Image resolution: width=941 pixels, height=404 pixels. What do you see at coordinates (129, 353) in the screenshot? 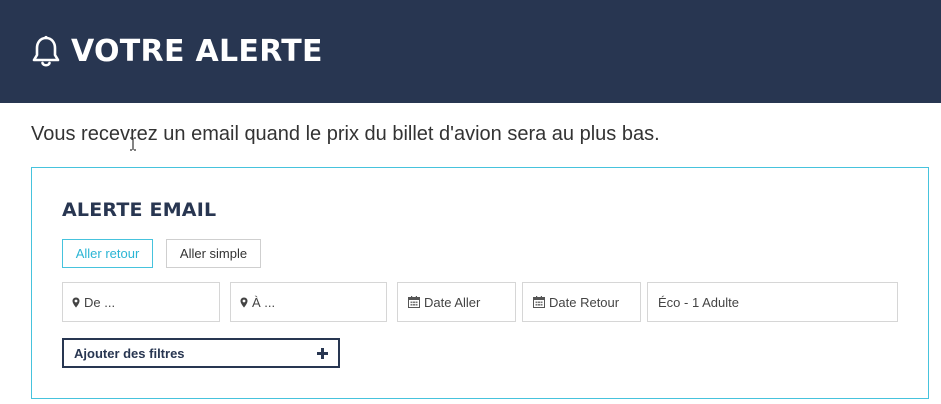
I see `add-filters-label: Ajouter des filtres` at bounding box center [129, 353].